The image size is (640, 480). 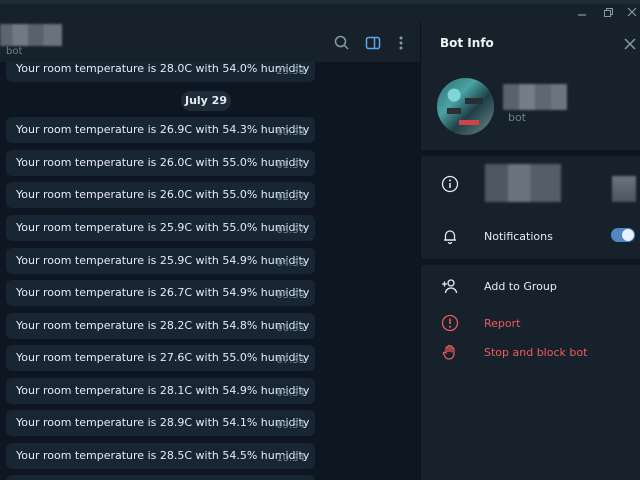 I want to click on report-icon, so click(x=450, y=323).